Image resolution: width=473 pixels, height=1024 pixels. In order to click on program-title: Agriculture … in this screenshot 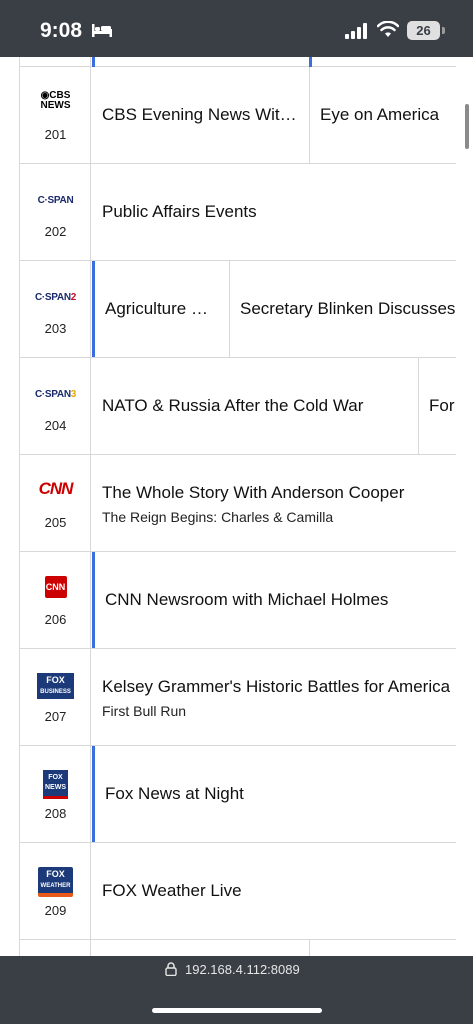, I will do `click(156, 308)`.